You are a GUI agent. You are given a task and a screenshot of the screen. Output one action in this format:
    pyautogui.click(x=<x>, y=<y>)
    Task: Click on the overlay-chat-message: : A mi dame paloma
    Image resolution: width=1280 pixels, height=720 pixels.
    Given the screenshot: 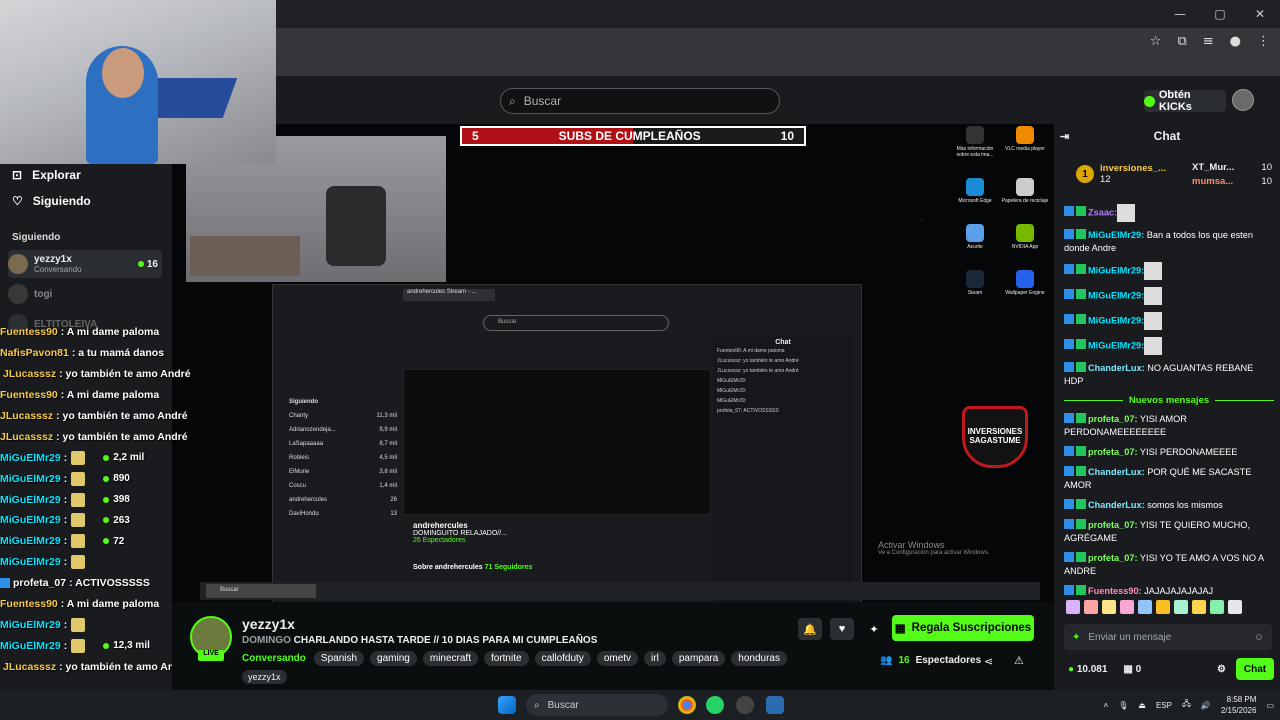 What is the action you would take?
    pyautogui.click(x=110, y=604)
    